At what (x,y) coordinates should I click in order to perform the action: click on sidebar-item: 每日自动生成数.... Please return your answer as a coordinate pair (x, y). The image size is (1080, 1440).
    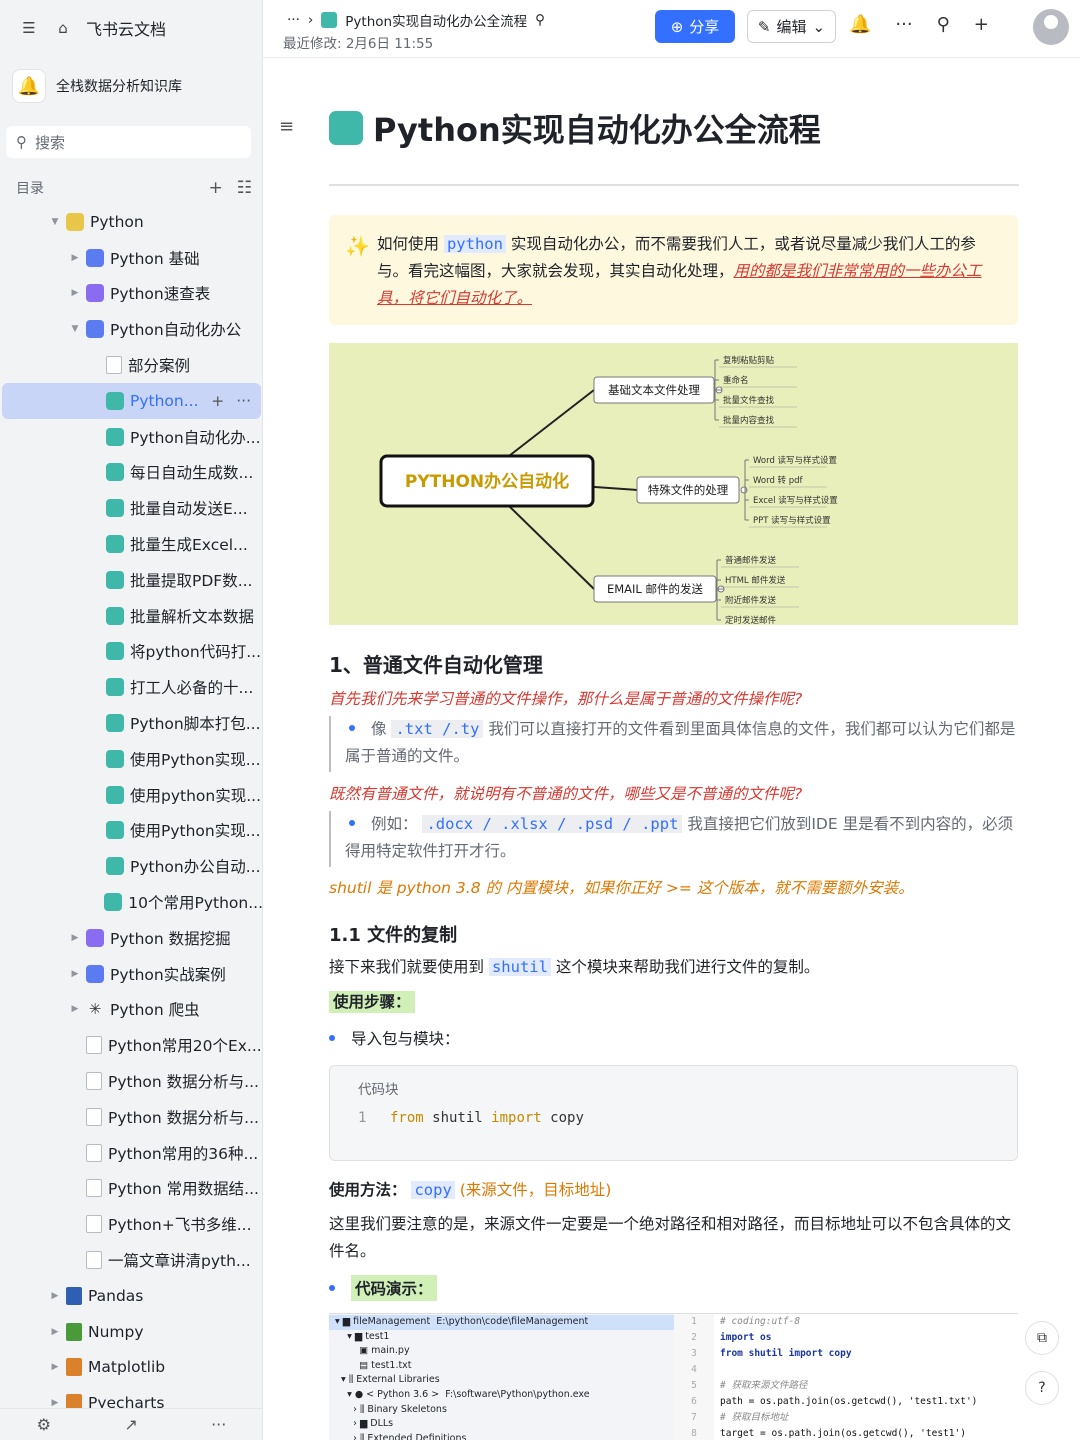
    Looking at the image, I should click on (131, 473).